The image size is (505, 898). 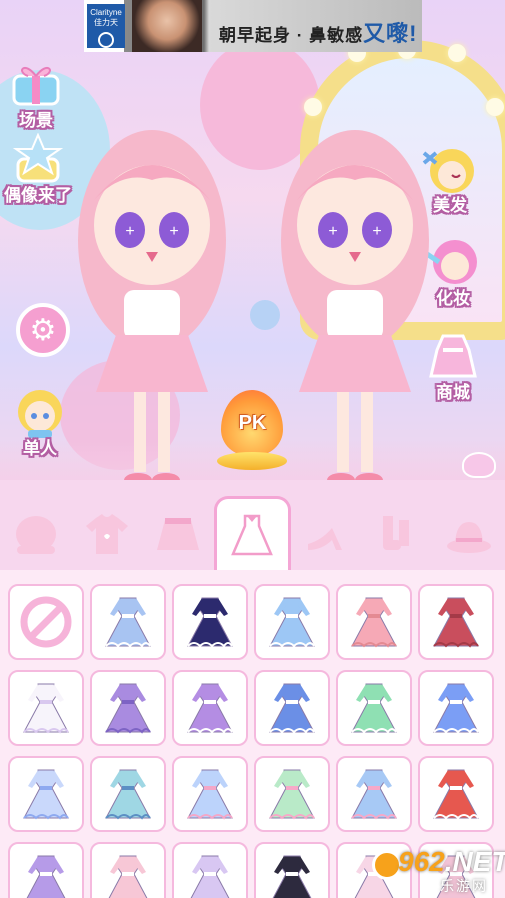 I want to click on pk-button: PK, so click(x=252, y=432).